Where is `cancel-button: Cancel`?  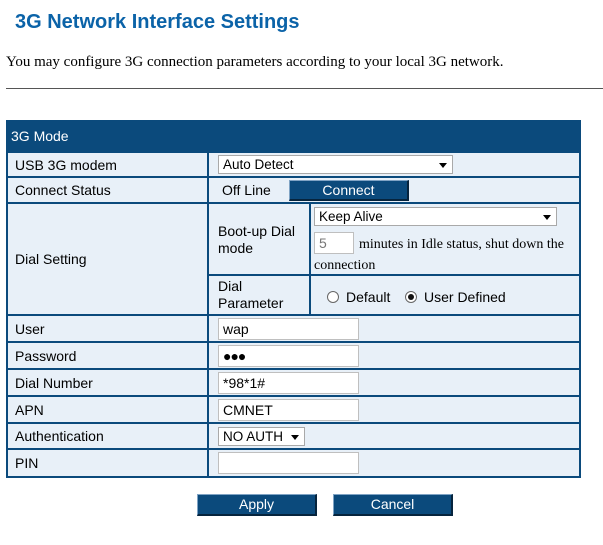
cancel-button: Cancel is located at coordinates (393, 505).